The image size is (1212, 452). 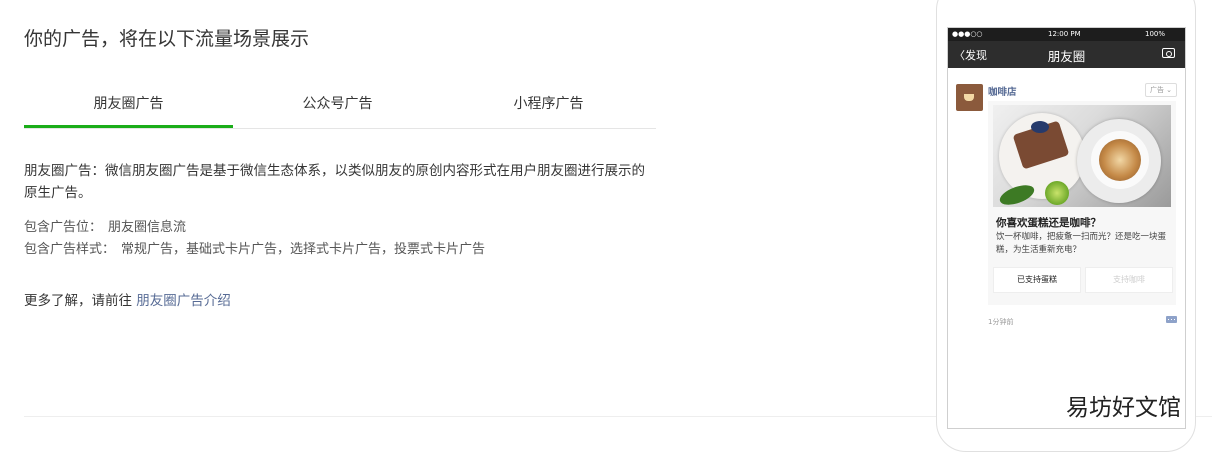 What do you see at coordinates (63, 227) in the screenshot?
I see `placement-label: 包含广告位：` at bounding box center [63, 227].